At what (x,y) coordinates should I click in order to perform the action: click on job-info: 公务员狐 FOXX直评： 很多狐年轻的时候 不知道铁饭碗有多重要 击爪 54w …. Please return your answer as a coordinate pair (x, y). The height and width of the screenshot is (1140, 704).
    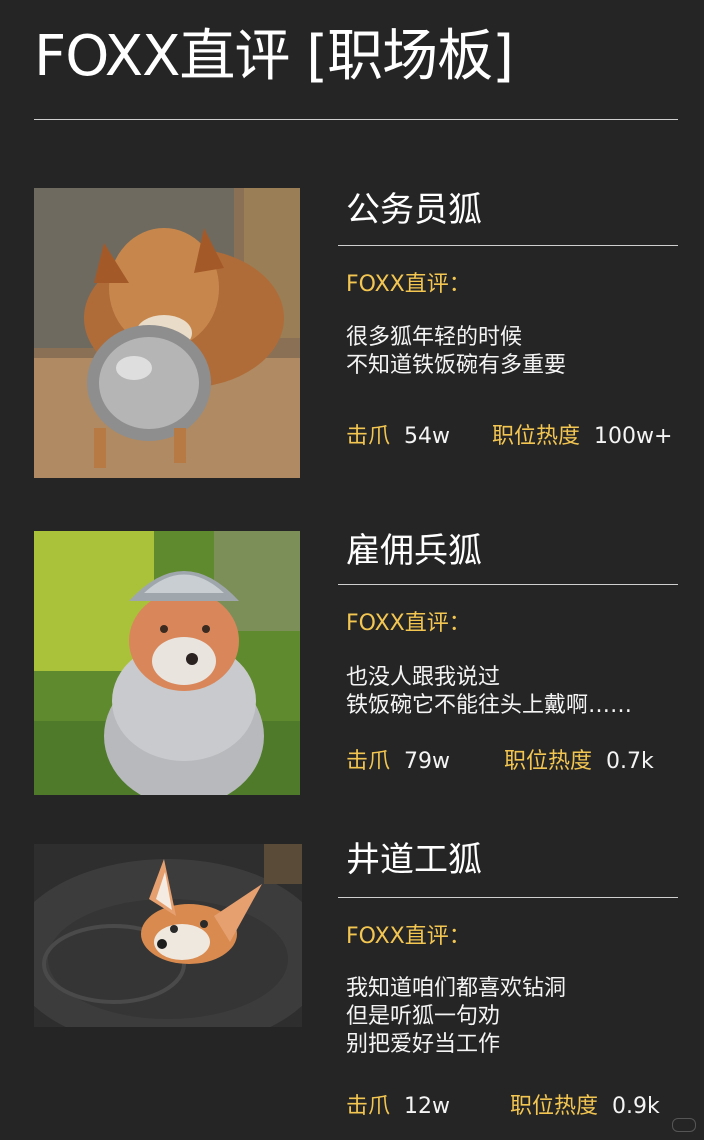
    Looking at the image, I should click on (508, 333).